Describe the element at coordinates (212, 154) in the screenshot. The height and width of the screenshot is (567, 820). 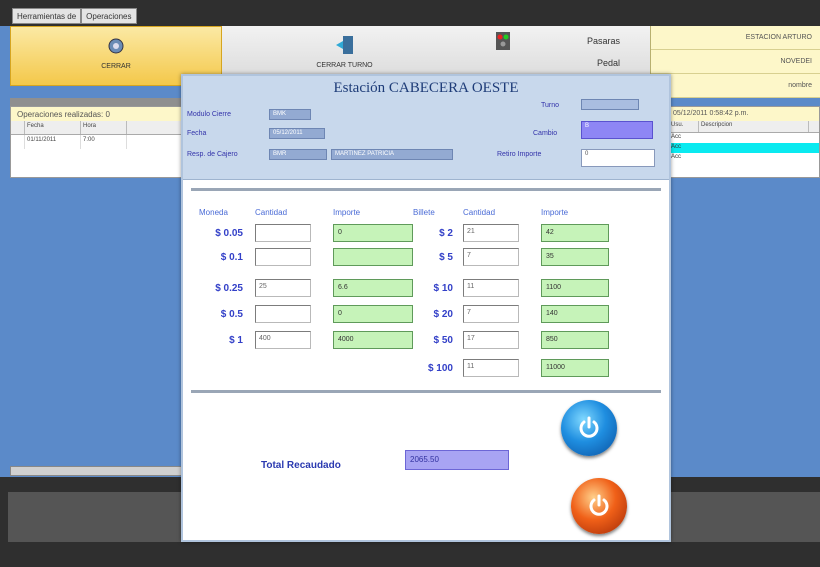
I see `resp-label: Resp. de Cajero` at that location.